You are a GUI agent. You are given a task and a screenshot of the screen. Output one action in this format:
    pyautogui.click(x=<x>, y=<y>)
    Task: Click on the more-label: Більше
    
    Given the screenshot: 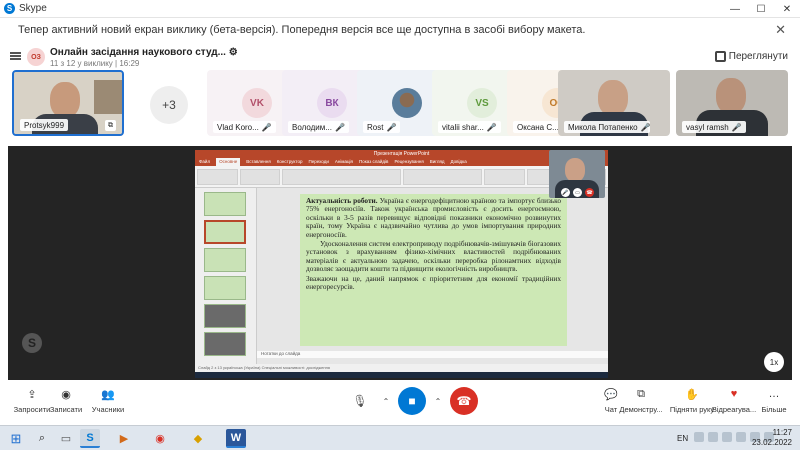 What is the action you would take?
    pyautogui.click(x=774, y=409)
    